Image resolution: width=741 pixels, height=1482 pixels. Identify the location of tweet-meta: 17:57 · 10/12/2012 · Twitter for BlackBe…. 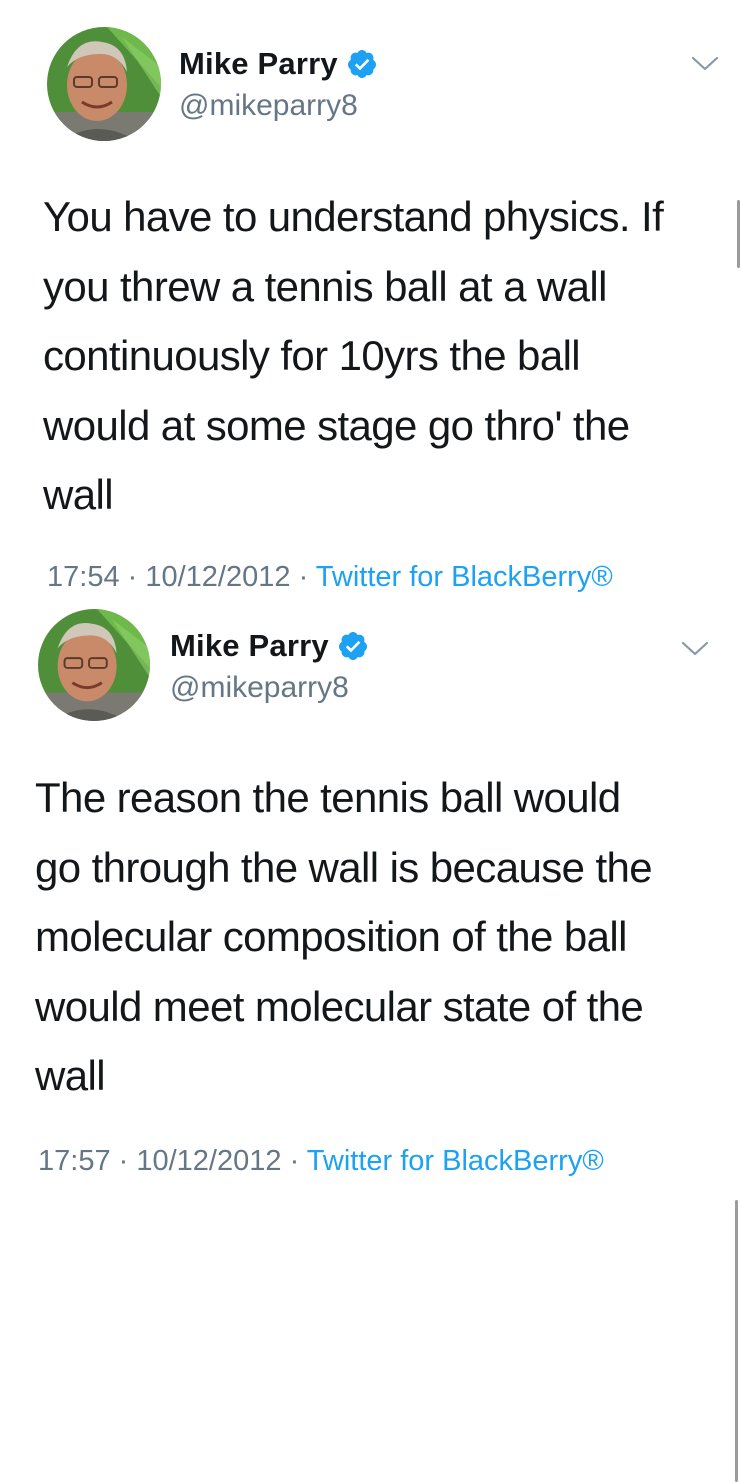
(321, 1161).